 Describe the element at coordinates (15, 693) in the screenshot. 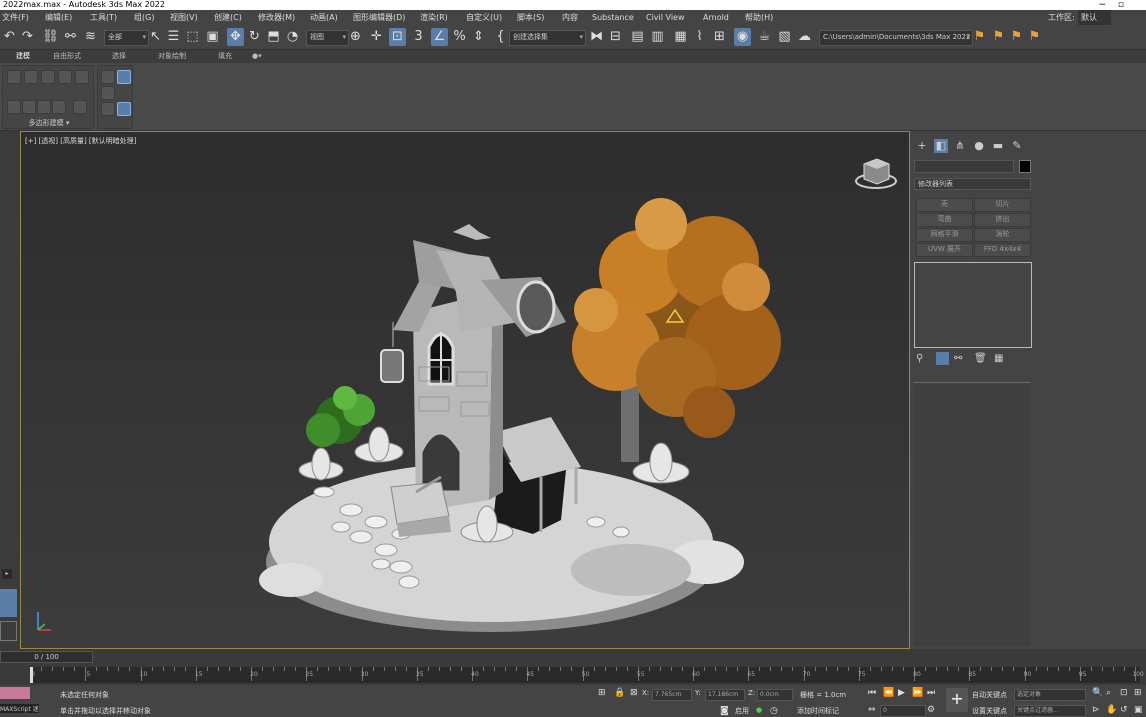

I see `maxscript-listener` at that location.